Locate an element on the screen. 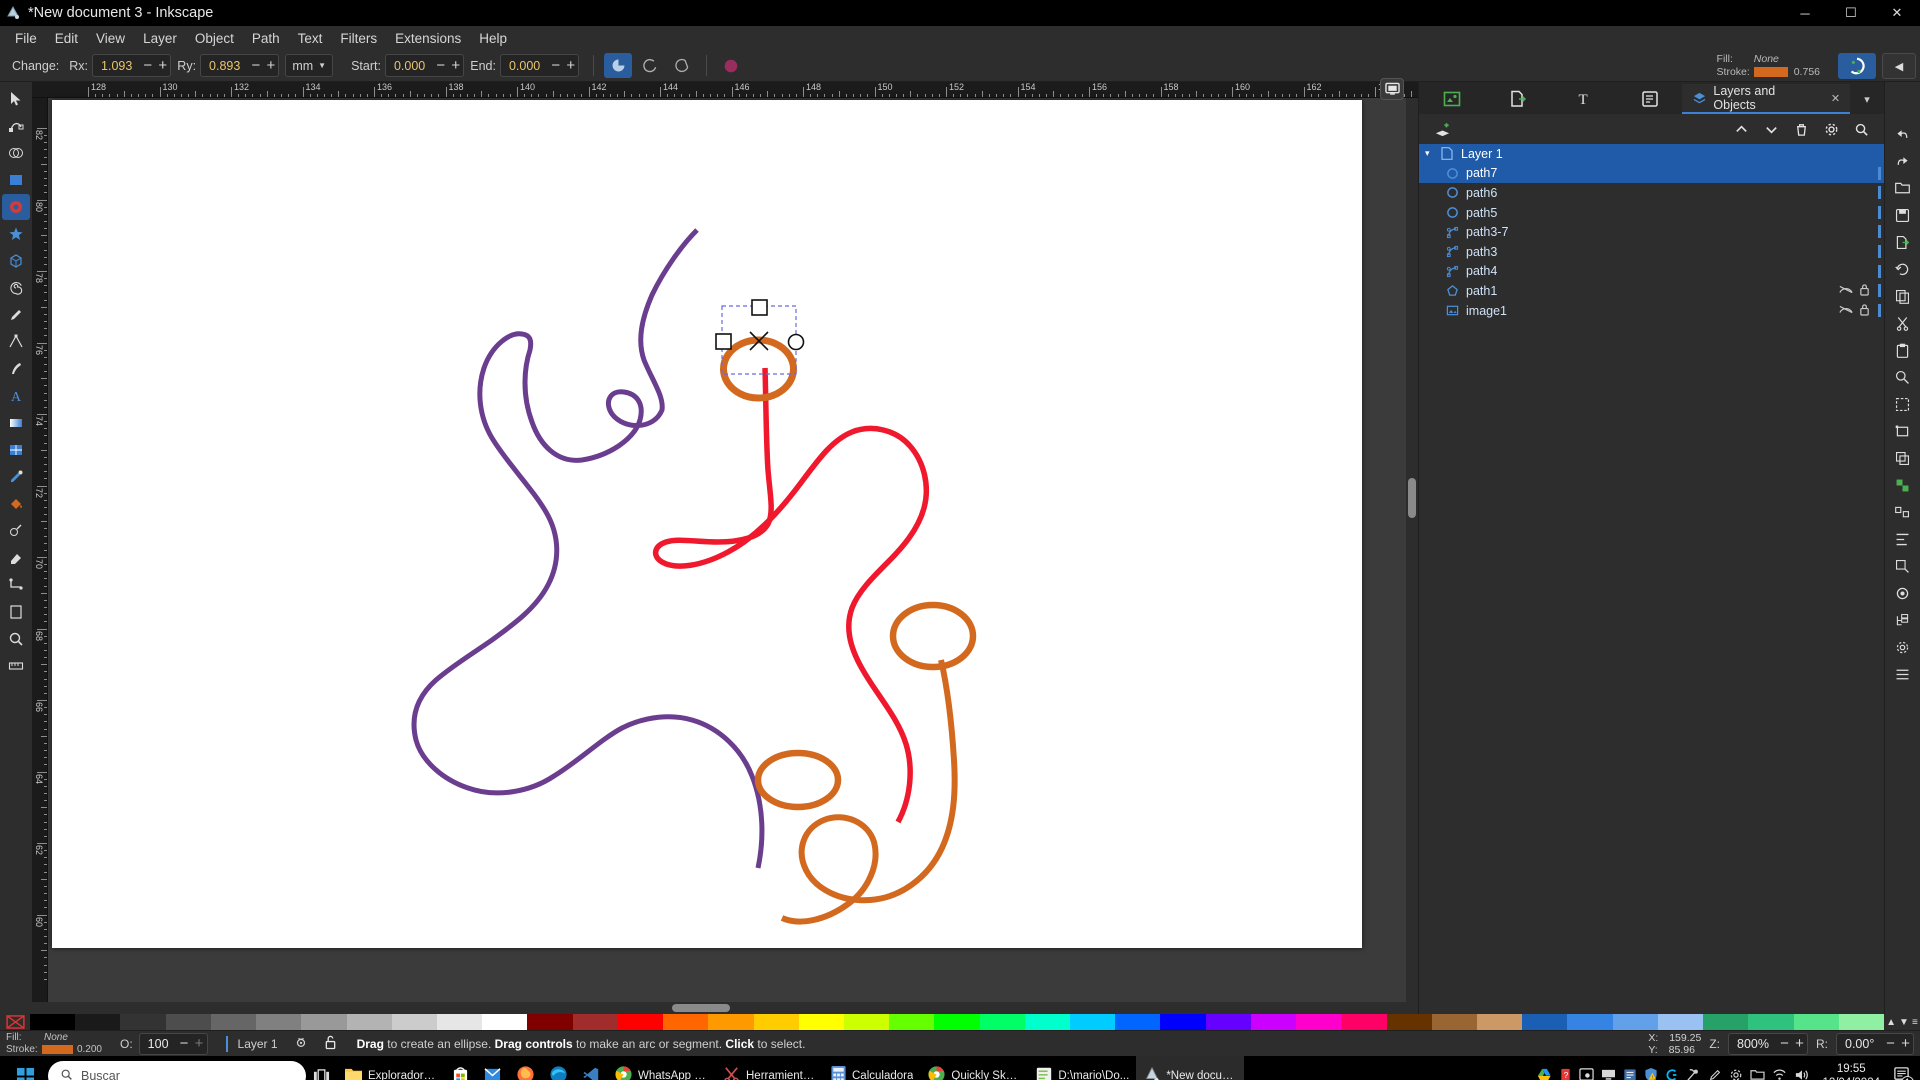 This screenshot has width=1920, height=1080. palette-scroll-up-icon: ▲ is located at coordinates (1891, 1022).